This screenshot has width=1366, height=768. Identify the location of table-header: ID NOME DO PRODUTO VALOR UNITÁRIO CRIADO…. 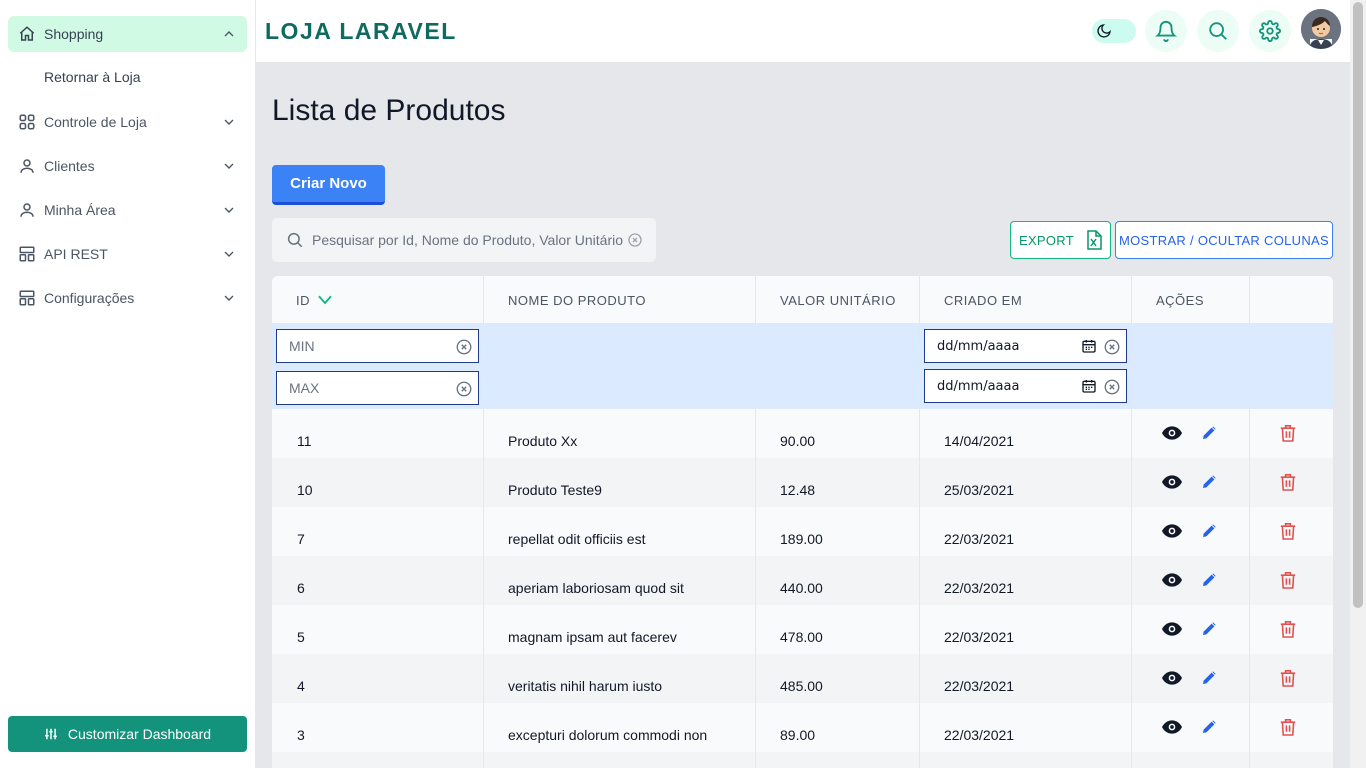
(802, 300).